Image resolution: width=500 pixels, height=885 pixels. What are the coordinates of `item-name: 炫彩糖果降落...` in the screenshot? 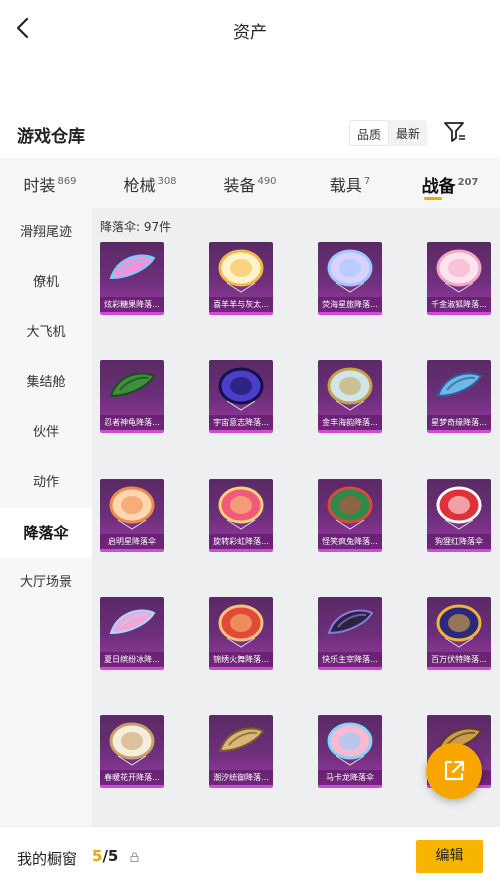 It's located at (132, 304).